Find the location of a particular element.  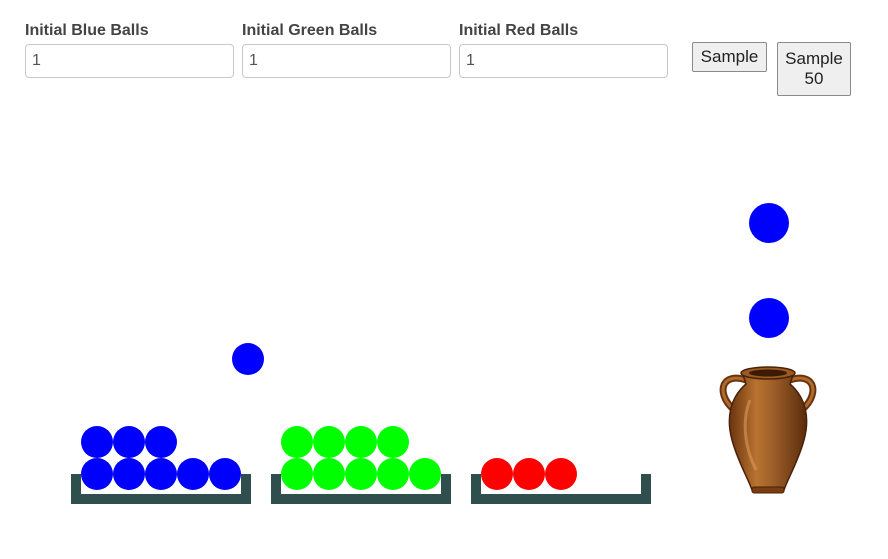

bin-blue is located at coordinates (161, 465).